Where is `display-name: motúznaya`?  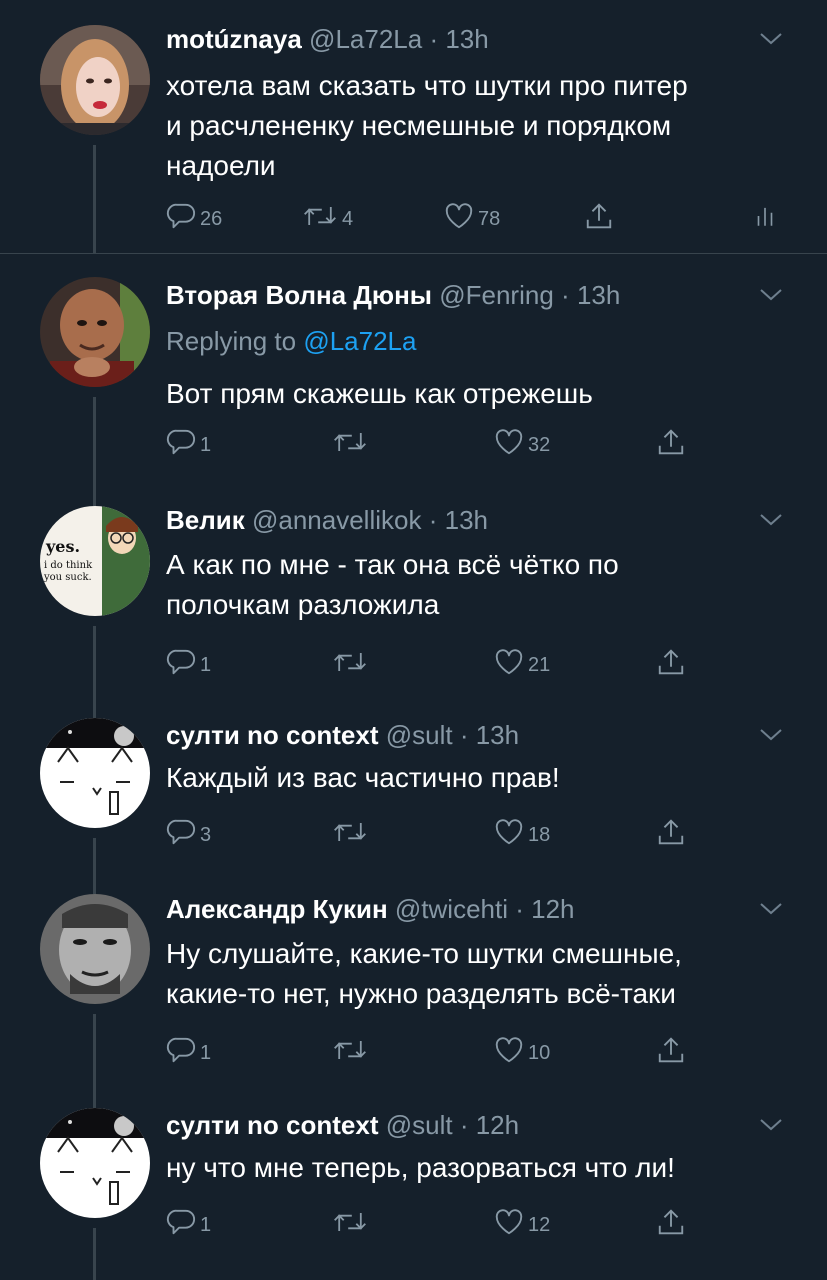 display-name: motúznaya is located at coordinates (234, 39).